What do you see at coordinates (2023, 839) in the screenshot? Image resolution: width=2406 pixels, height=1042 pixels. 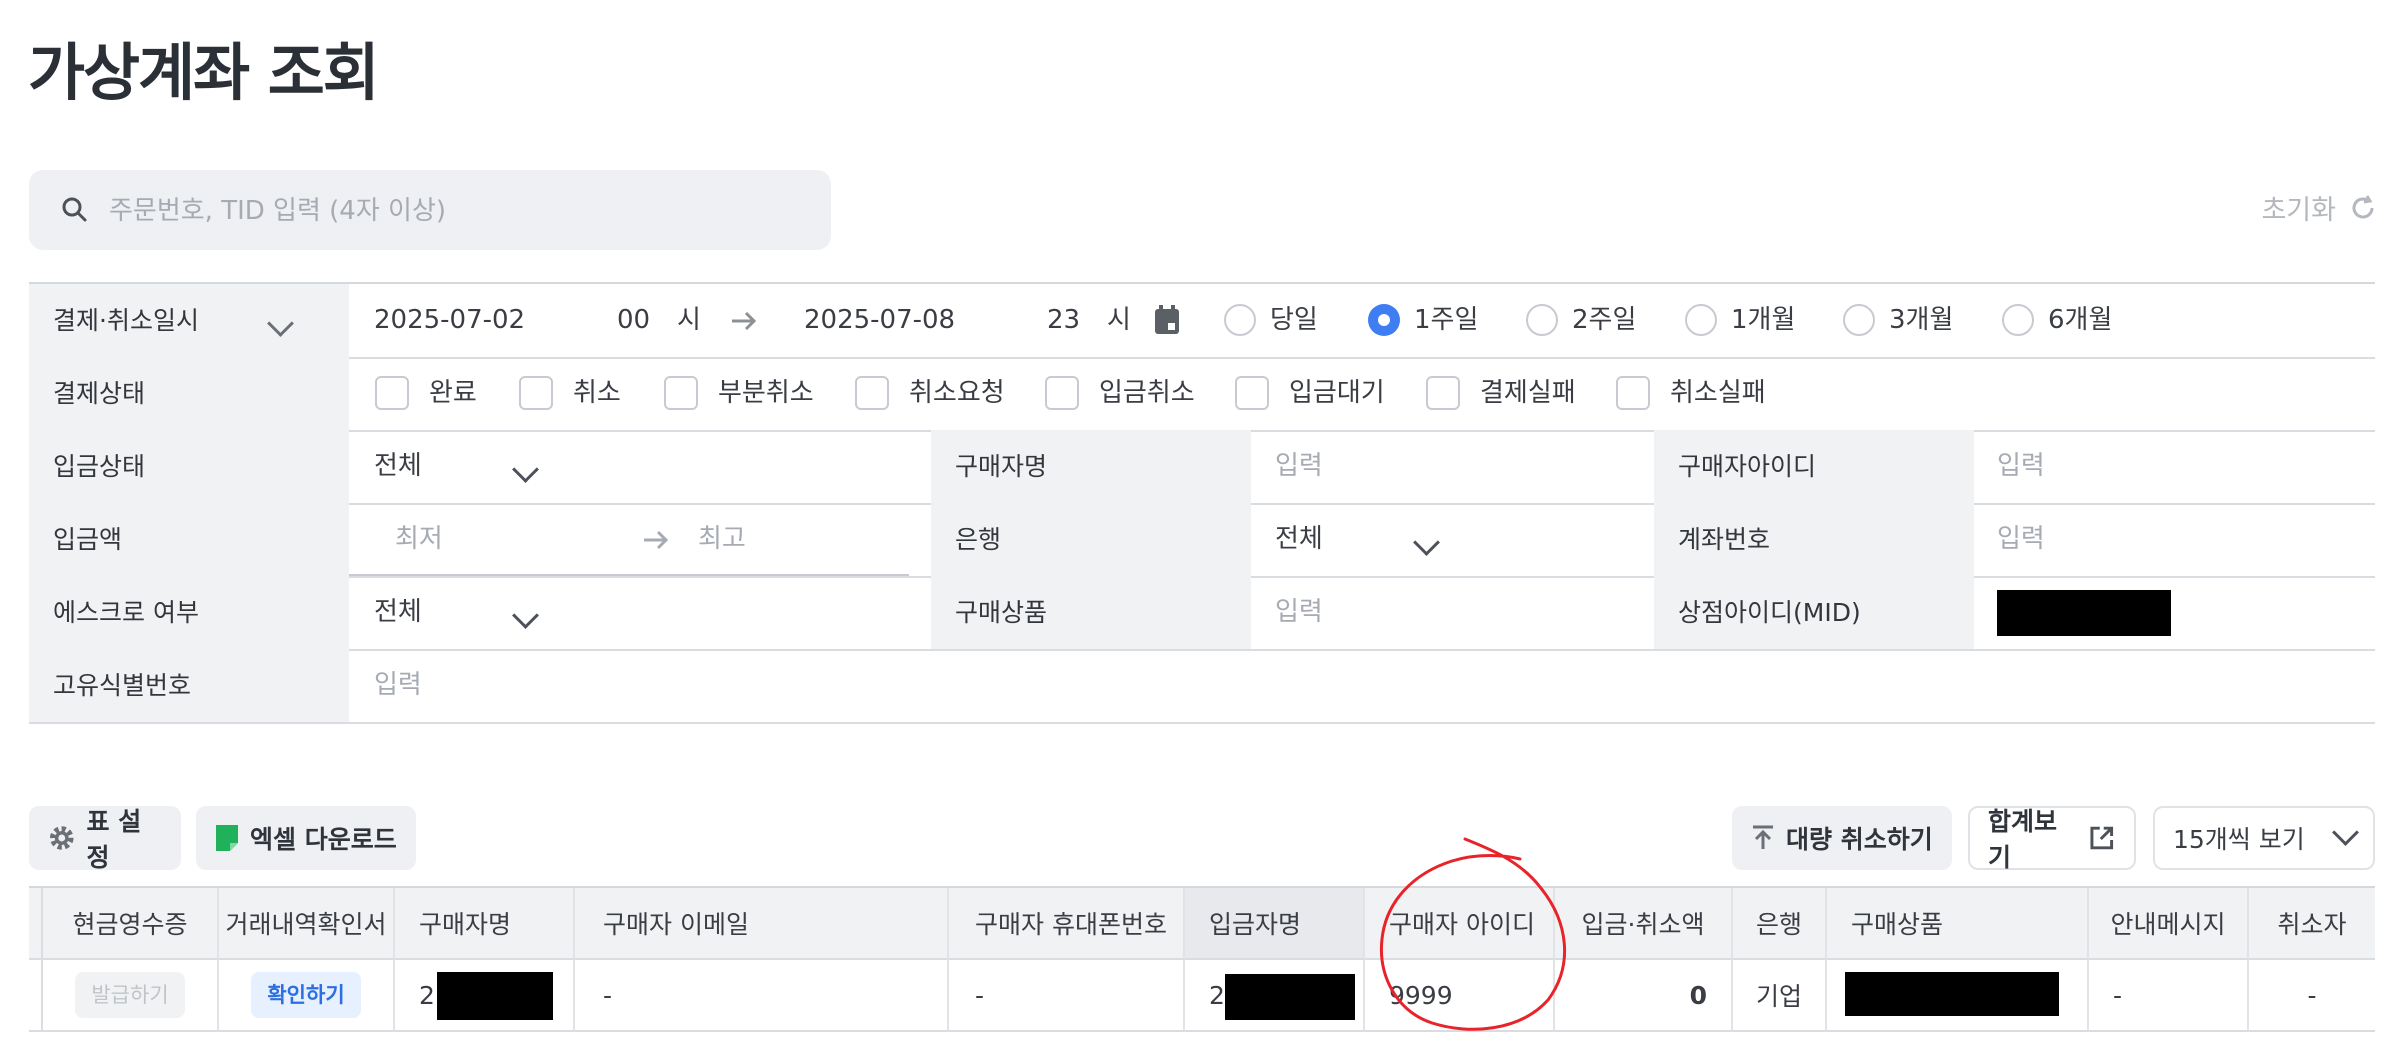 I see `button-label: 합계보기` at bounding box center [2023, 839].